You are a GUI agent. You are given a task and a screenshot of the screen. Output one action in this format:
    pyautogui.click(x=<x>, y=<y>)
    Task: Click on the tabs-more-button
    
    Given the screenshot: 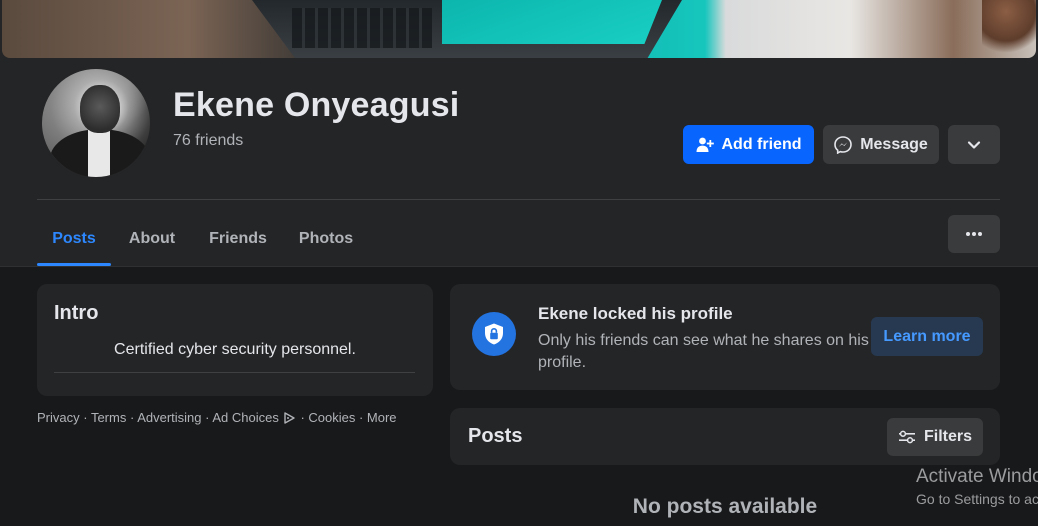 What is the action you would take?
    pyautogui.click(x=974, y=234)
    